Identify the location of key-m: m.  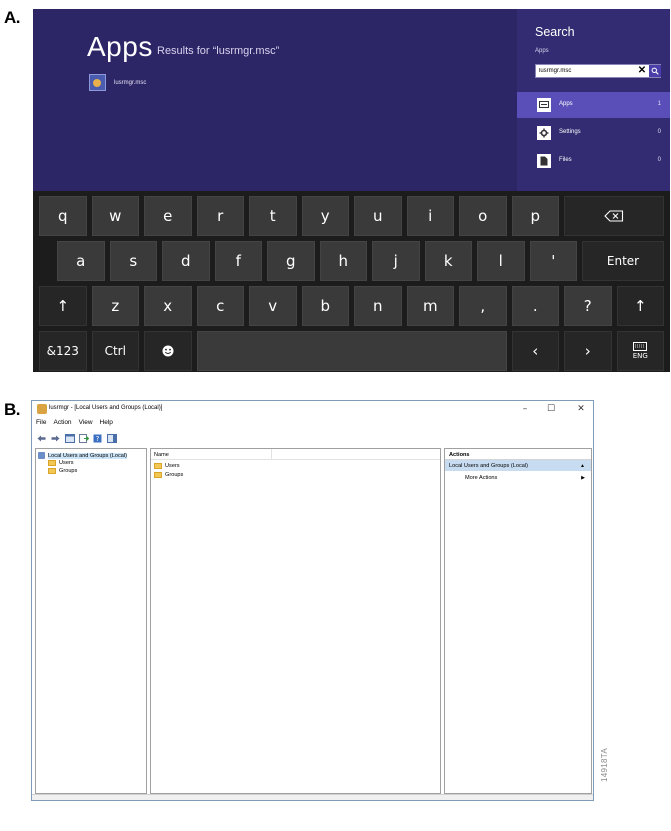
(430, 306).